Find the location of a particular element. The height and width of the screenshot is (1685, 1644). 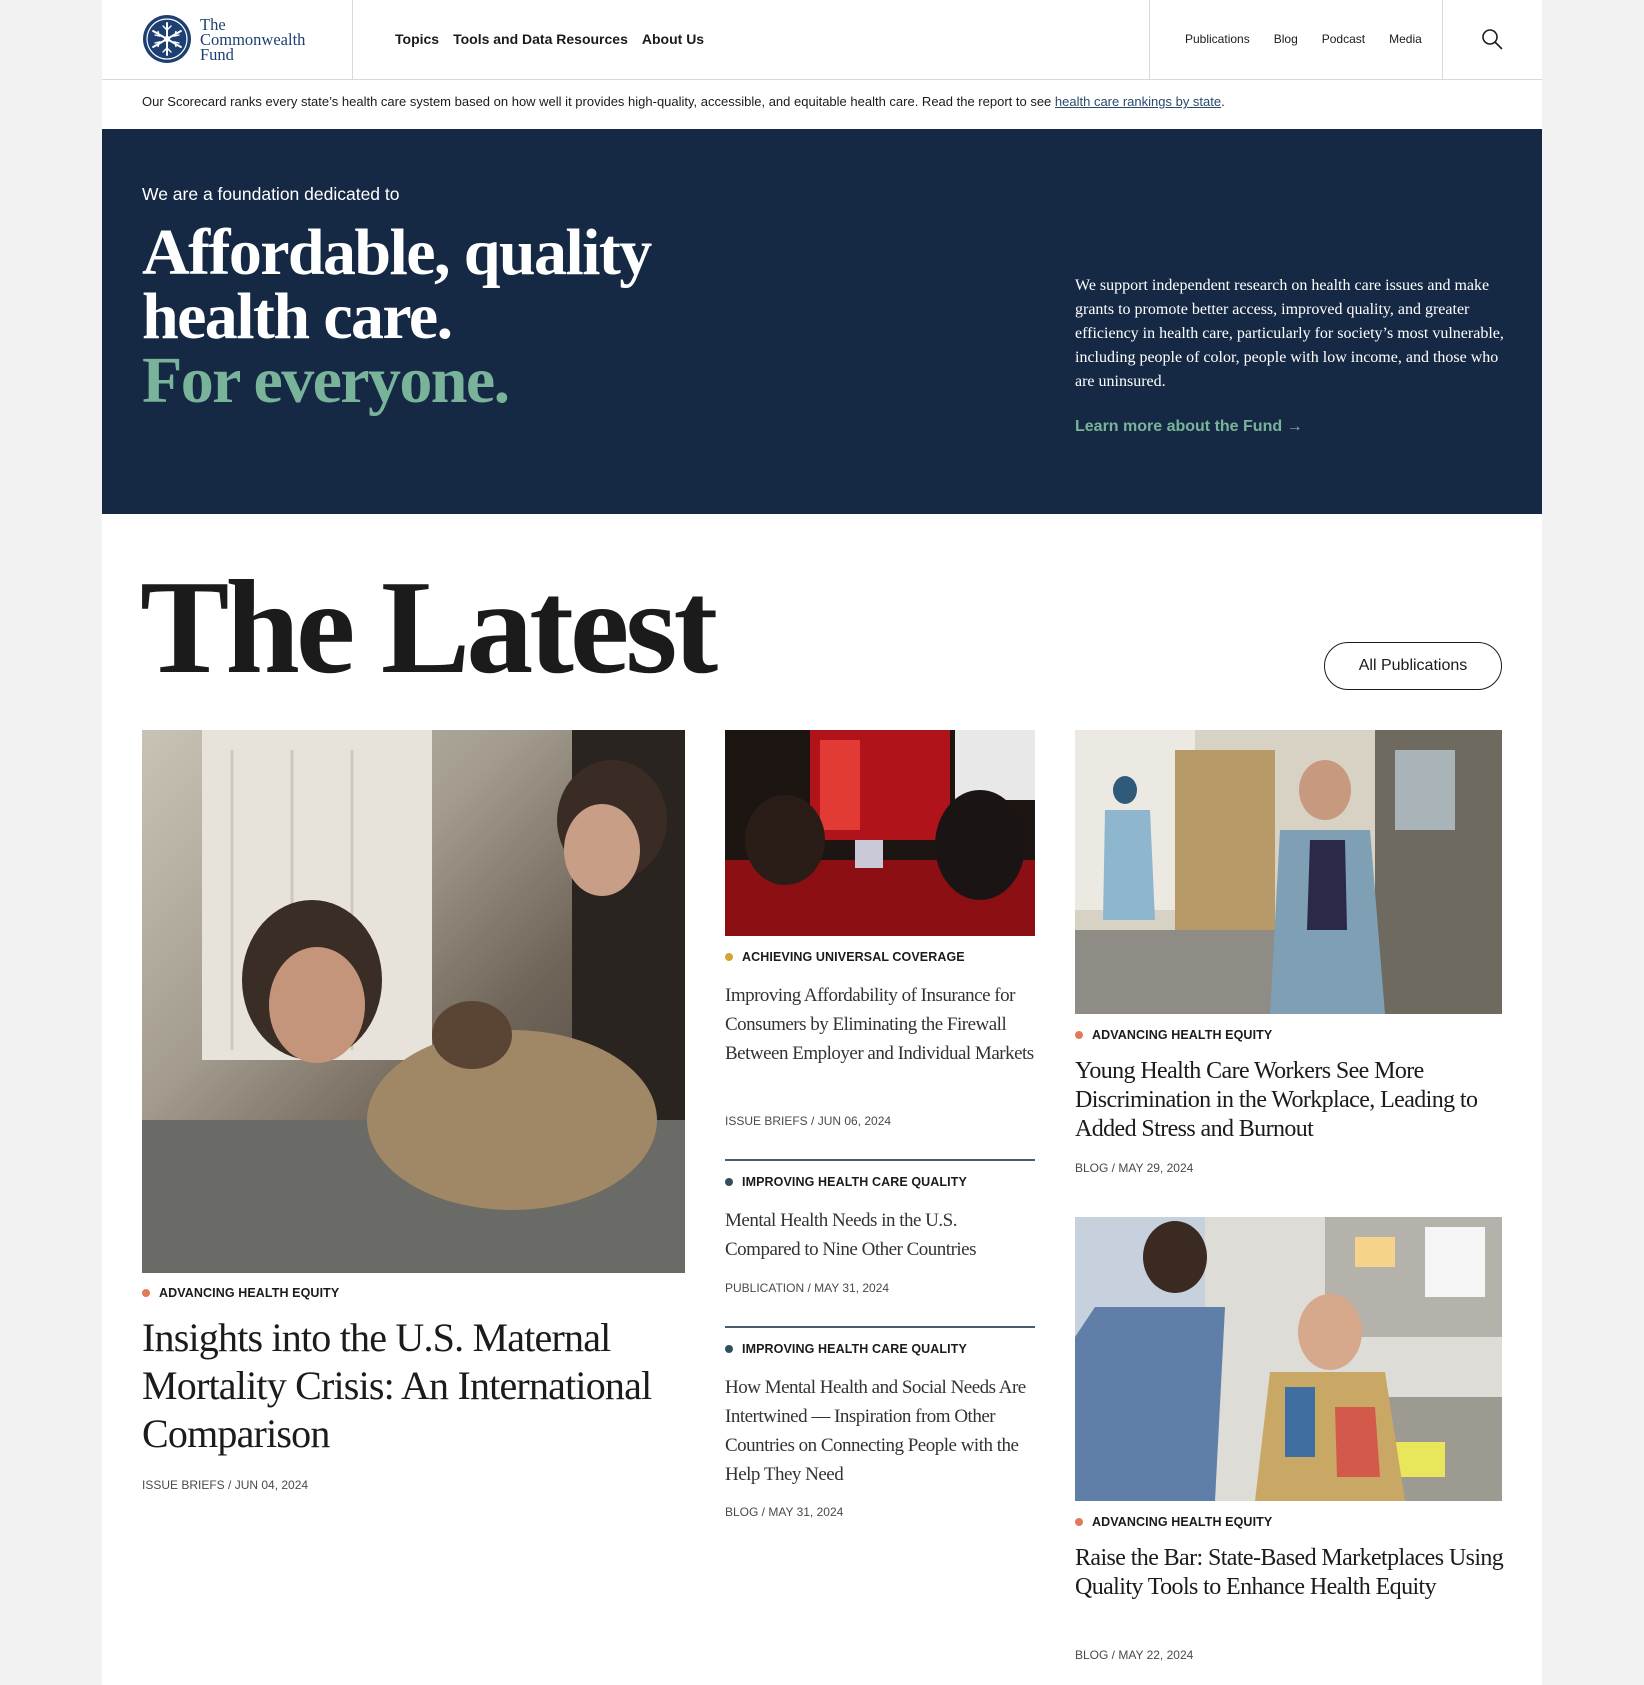

nav-tools-data-resources: Tools and Data Resources is located at coordinates (540, 39).